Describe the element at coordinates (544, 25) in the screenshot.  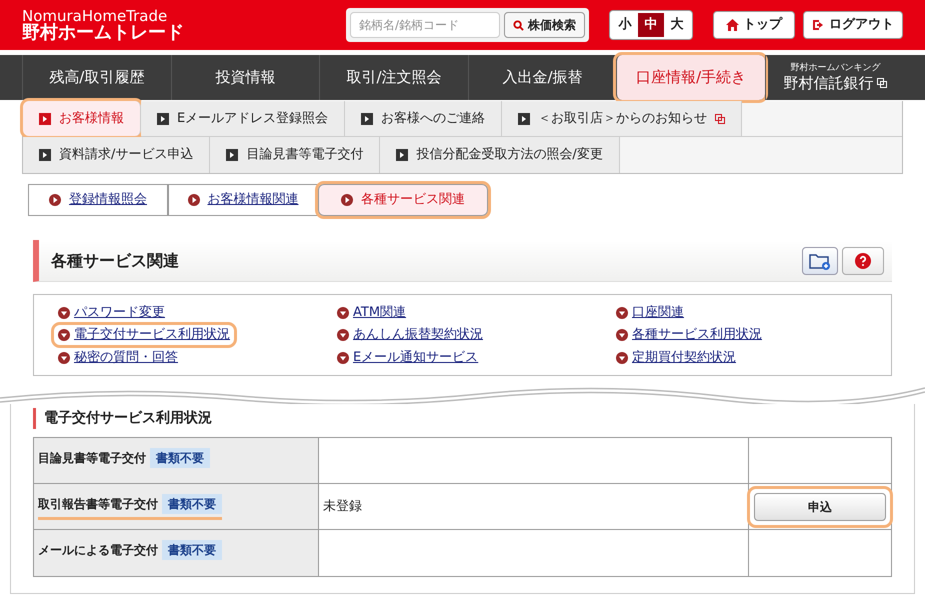
I see `stock-search-button: 株価検索` at that location.